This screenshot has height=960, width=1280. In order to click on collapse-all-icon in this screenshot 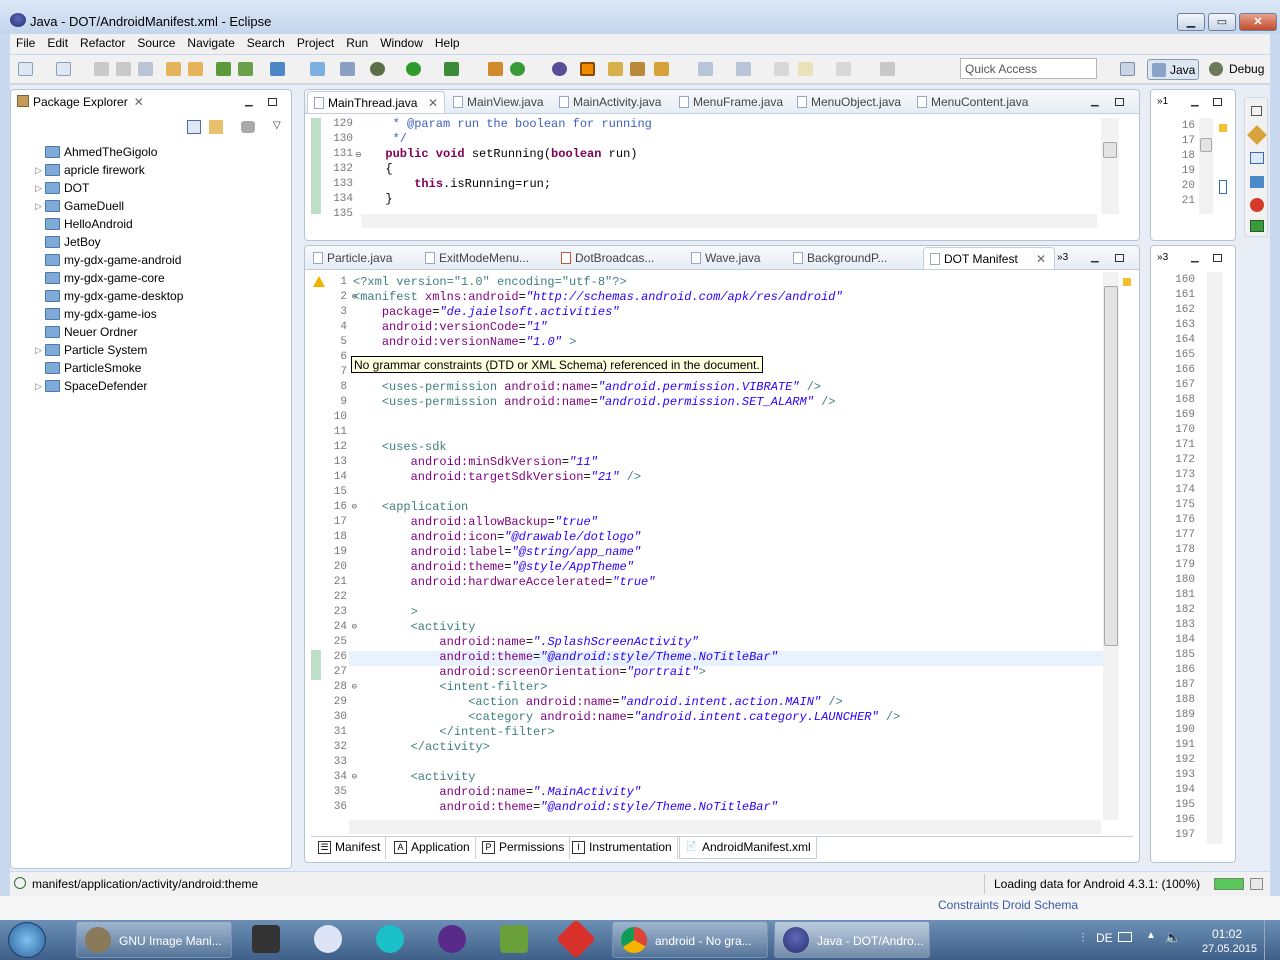, I will do `click(194, 127)`.